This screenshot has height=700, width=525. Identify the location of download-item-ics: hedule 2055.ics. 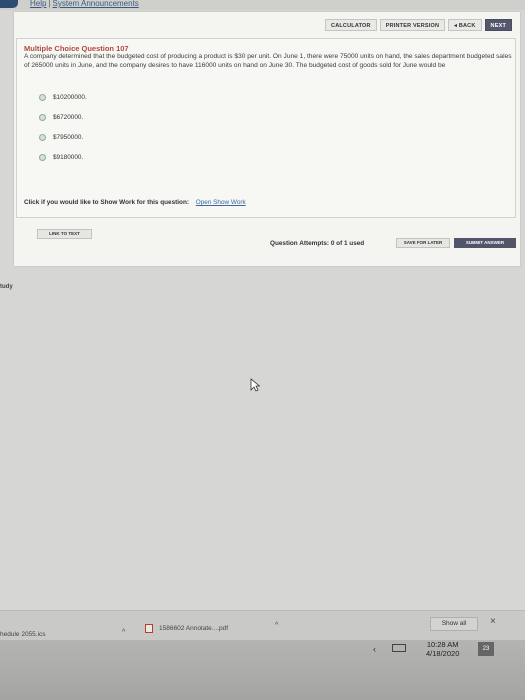
(23, 634).